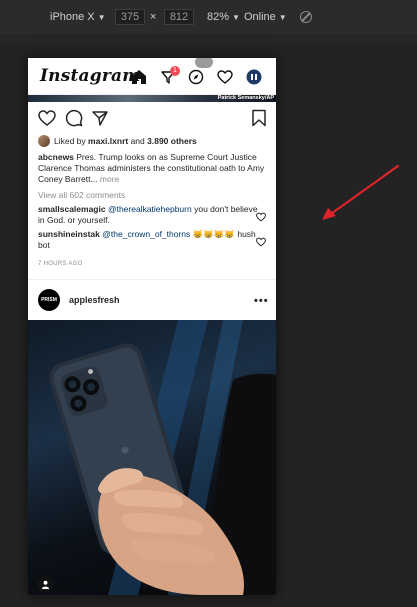  Describe the element at coordinates (130, 17) in the screenshot. I see `width-input: 375` at that location.